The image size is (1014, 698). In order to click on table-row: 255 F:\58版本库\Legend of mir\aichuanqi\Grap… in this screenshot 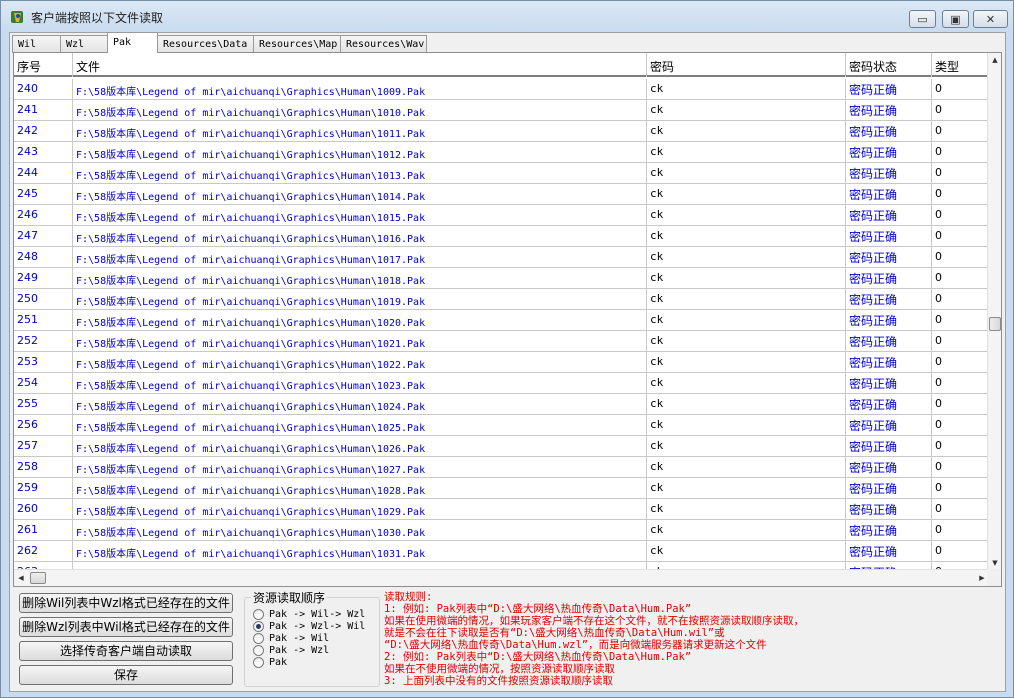, I will do `click(501, 404)`.